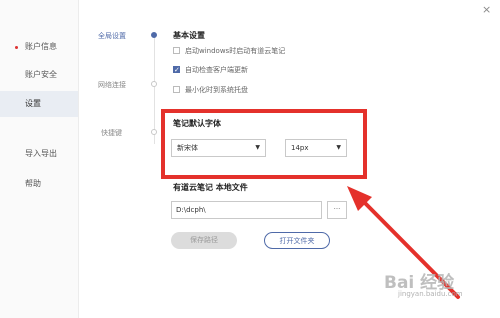  I want to click on sidebar-item-label: 设置, so click(33, 103).